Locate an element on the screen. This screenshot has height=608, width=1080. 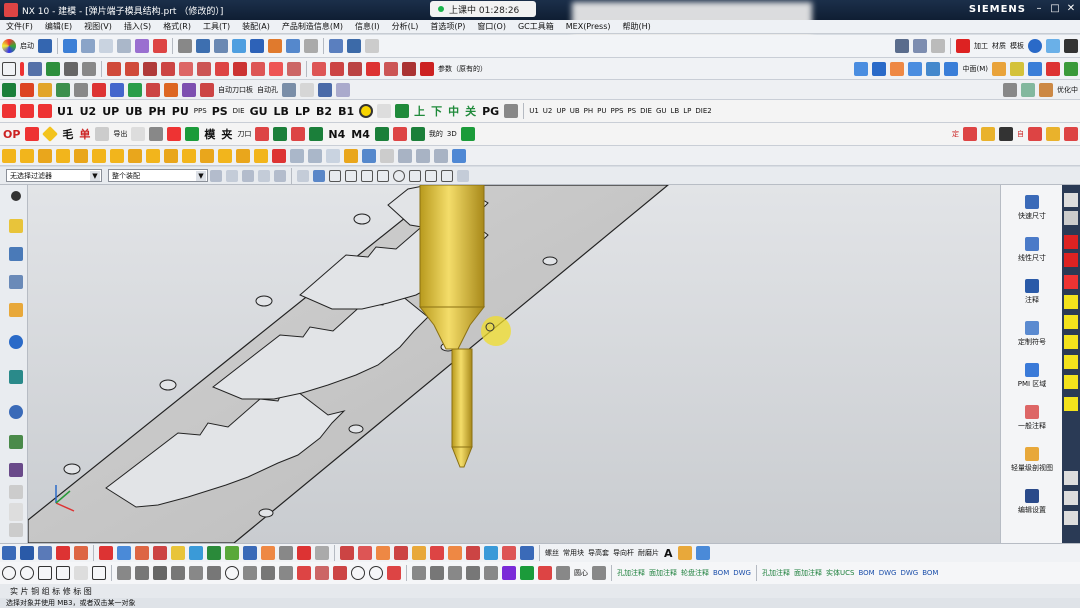
3d-button: 3D is located at coordinates (452, 134).